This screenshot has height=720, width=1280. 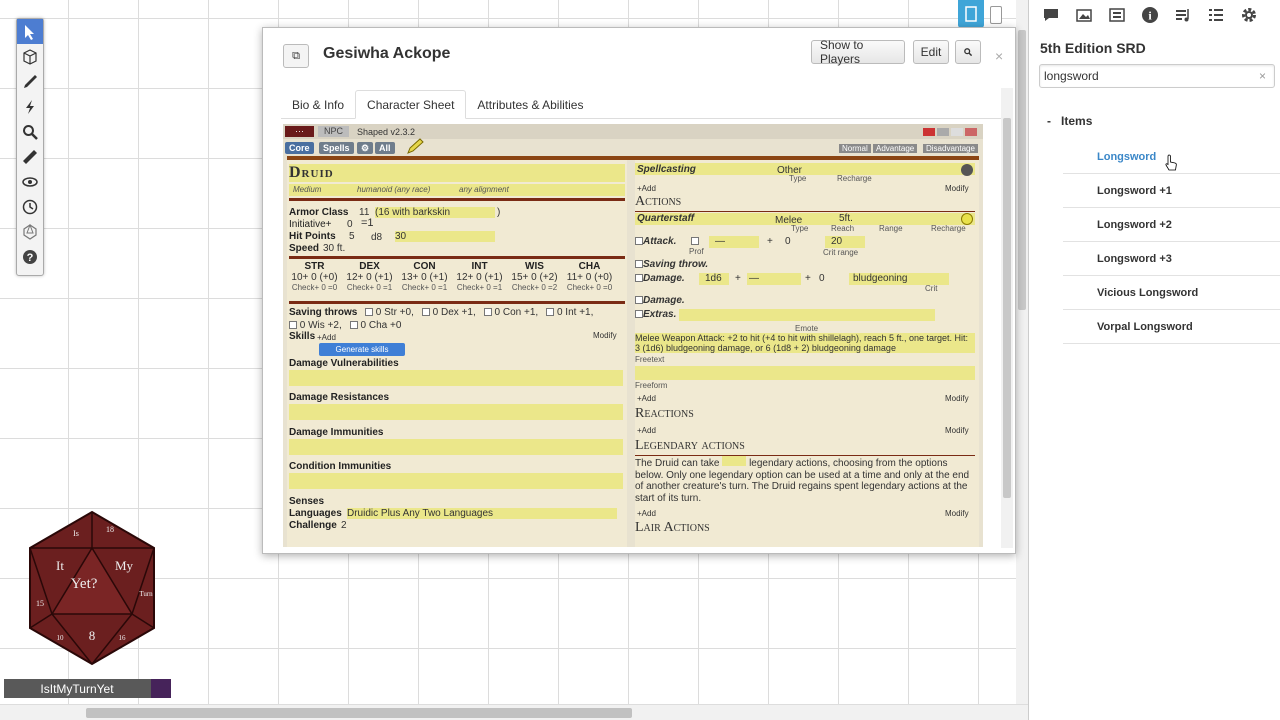 What do you see at coordinates (30, 56) in the screenshot?
I see `layers-tool` at bounding box center [30, 56].